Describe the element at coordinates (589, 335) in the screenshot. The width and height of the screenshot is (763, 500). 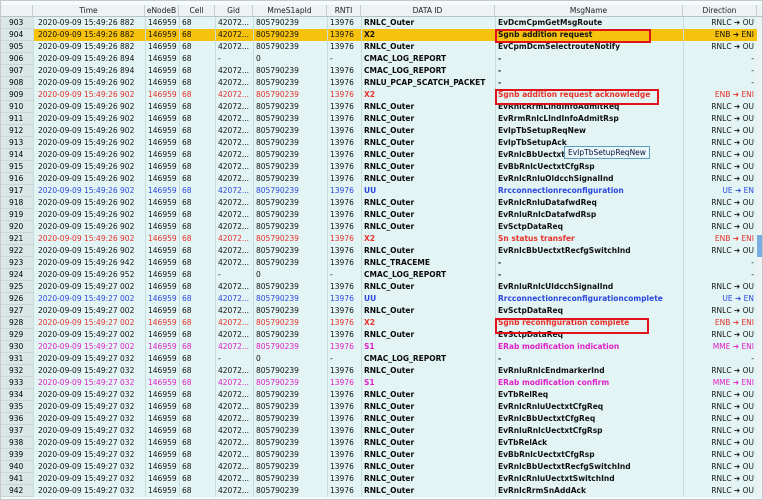
I see `msgname-cell: EvSctpDataReq` at that location.